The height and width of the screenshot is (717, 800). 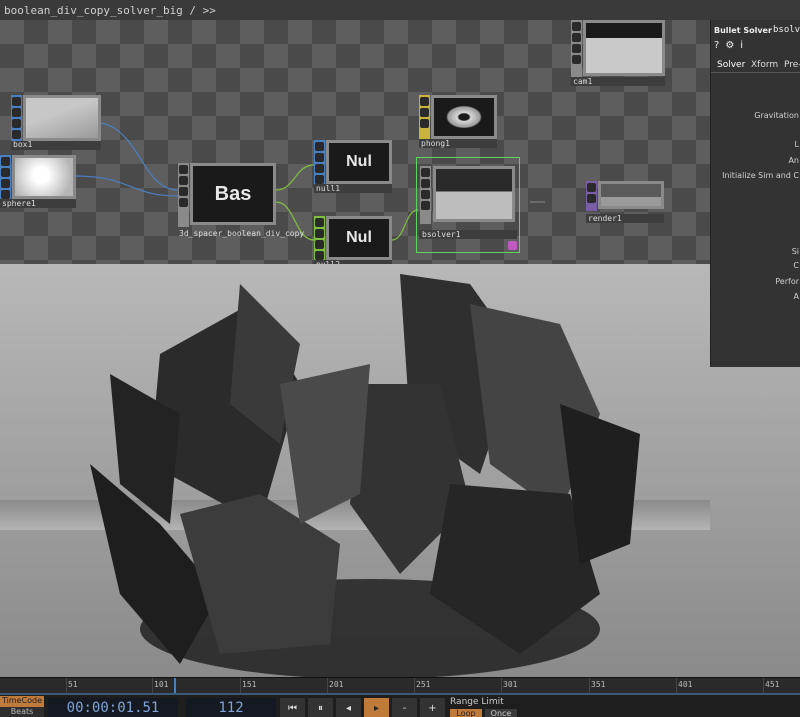 What do you see at coordinates (175, 686) in the screenshot?
I see `playhead` at bounding box center [175, 686].